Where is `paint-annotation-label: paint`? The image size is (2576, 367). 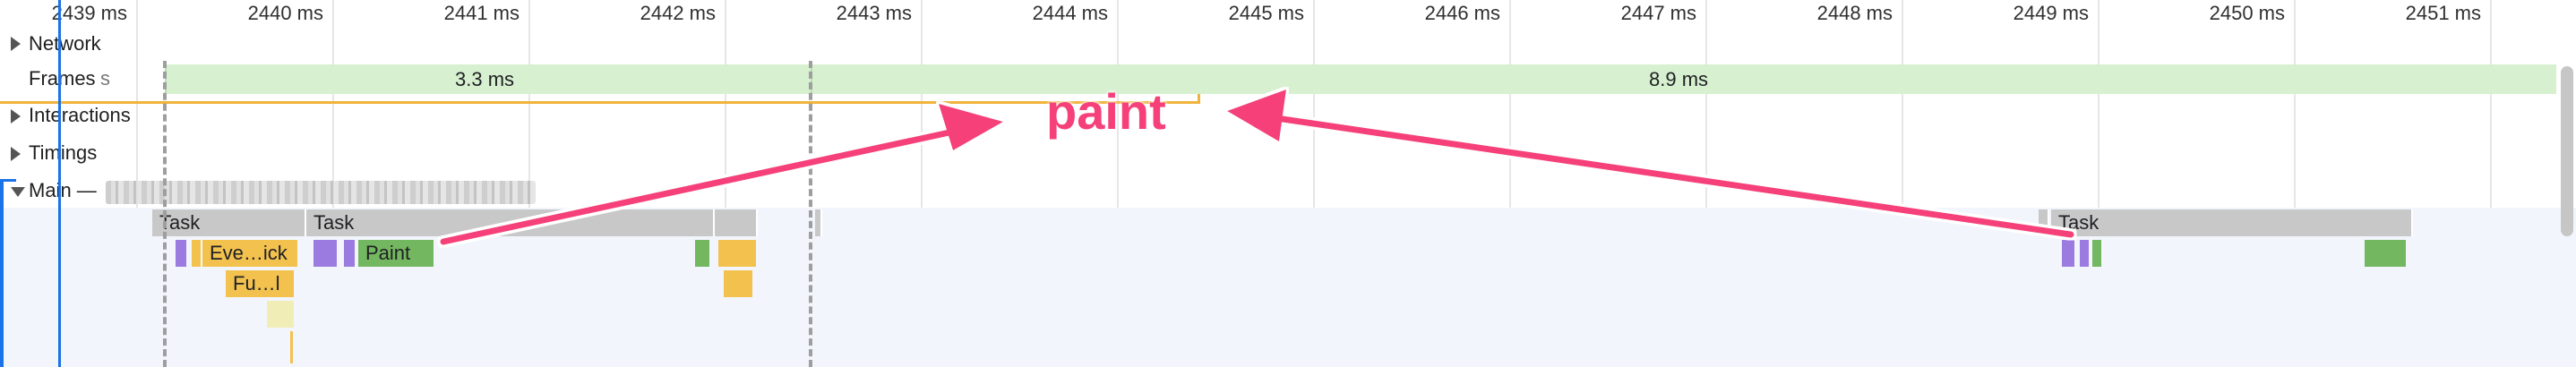
paint-annotation-label: paint is located at coordinates (1106, 111).